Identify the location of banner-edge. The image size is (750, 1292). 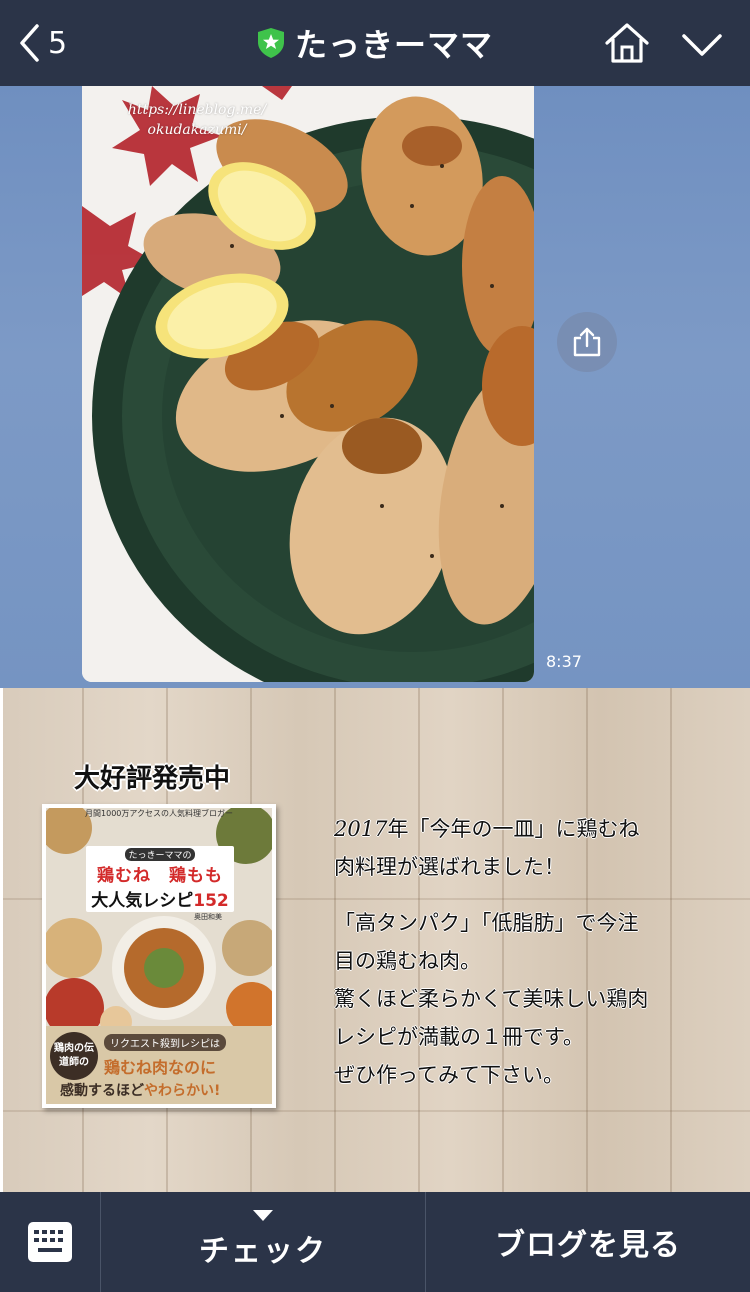
(1, 940).